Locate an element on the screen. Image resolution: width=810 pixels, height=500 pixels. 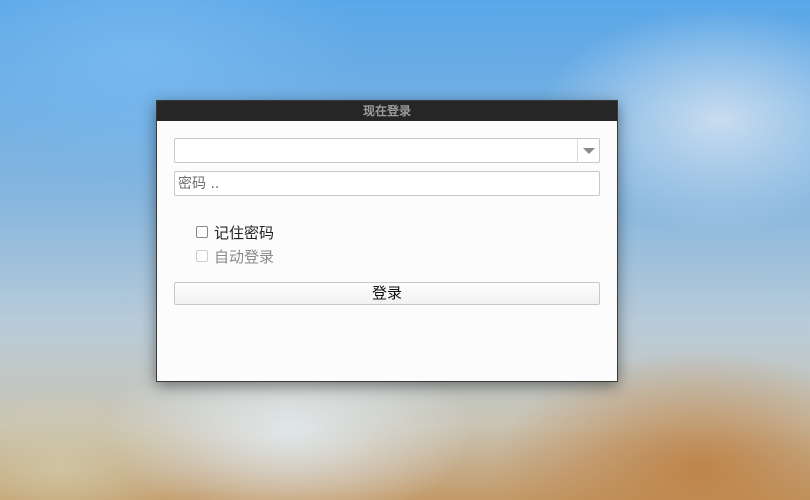
window-title: 现在登录 is located at coordinates (387, 111).